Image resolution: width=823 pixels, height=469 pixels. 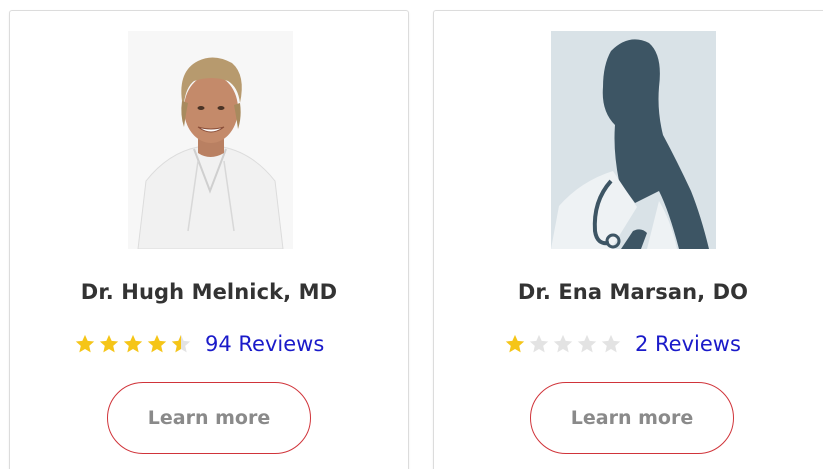 I want to click on doctor-name: Dr. Hugh Melnick, MD, so click(x=209, y=292).